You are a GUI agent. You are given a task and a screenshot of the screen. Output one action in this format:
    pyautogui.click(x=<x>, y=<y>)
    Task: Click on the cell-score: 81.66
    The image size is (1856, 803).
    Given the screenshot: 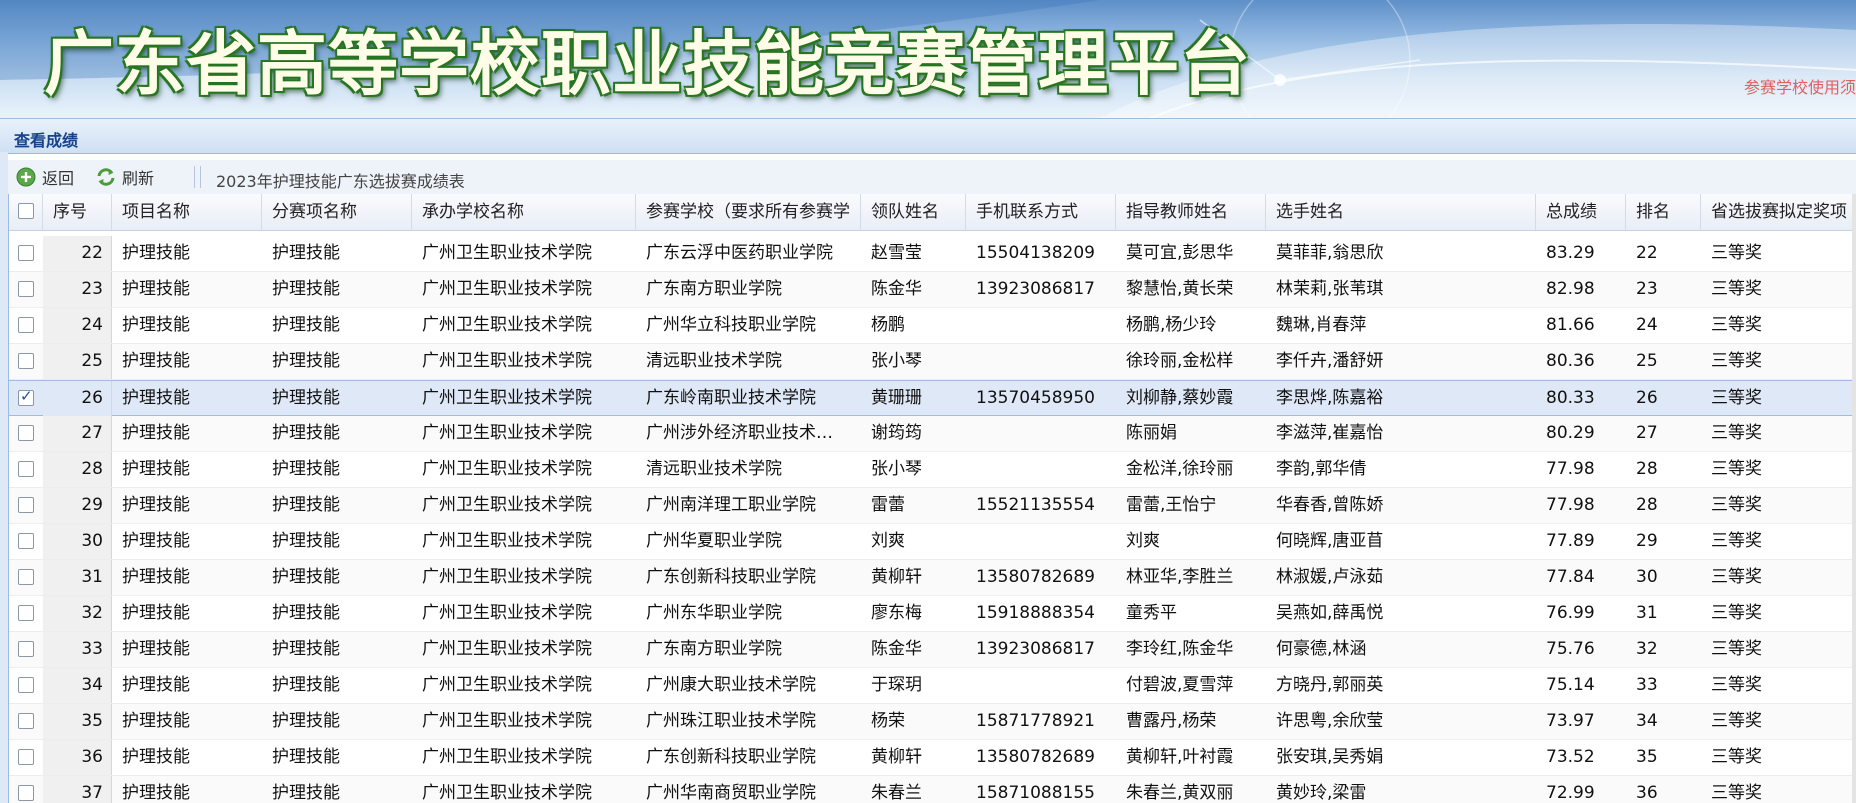 What is the action you would take?
    pyautogui.click(x=1570, y=325)
    